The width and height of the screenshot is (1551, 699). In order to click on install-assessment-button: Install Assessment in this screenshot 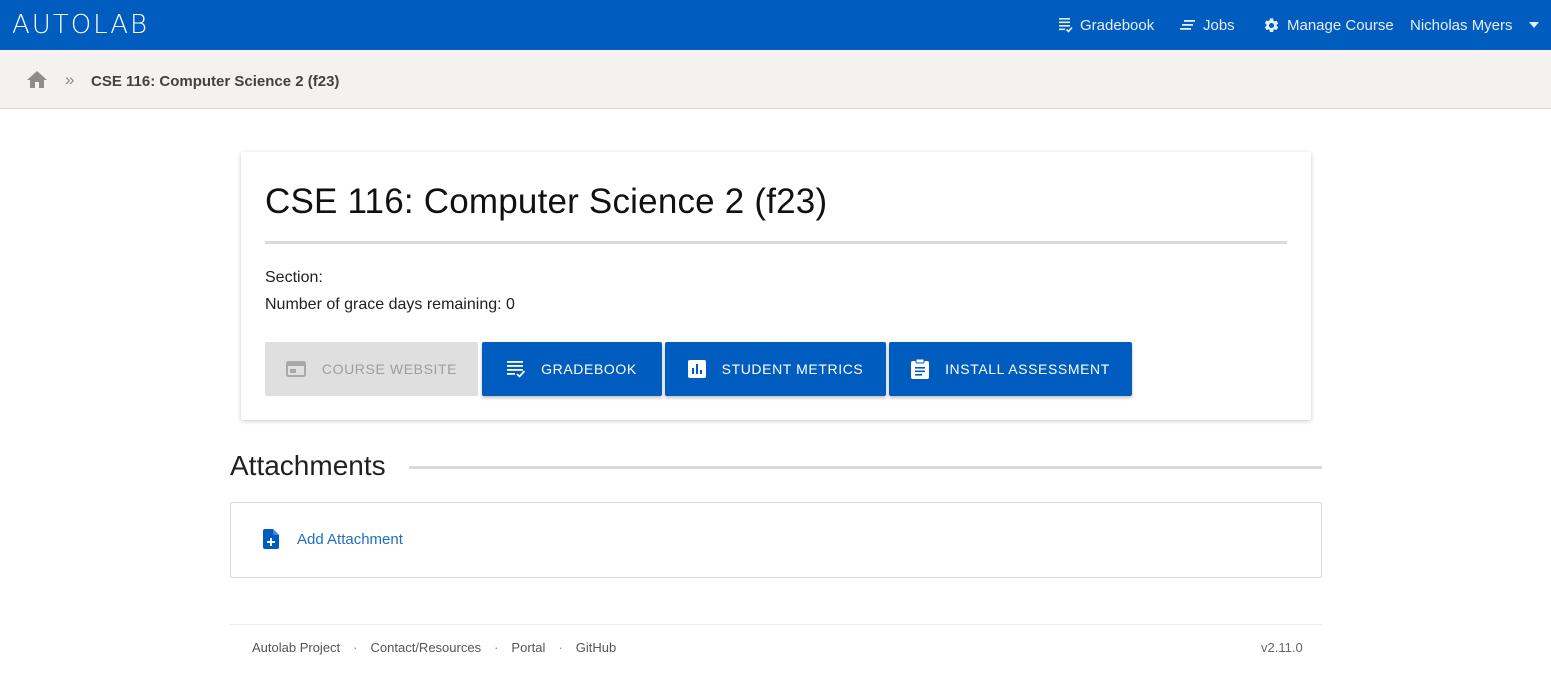, I will do `click(1010, 369)`.